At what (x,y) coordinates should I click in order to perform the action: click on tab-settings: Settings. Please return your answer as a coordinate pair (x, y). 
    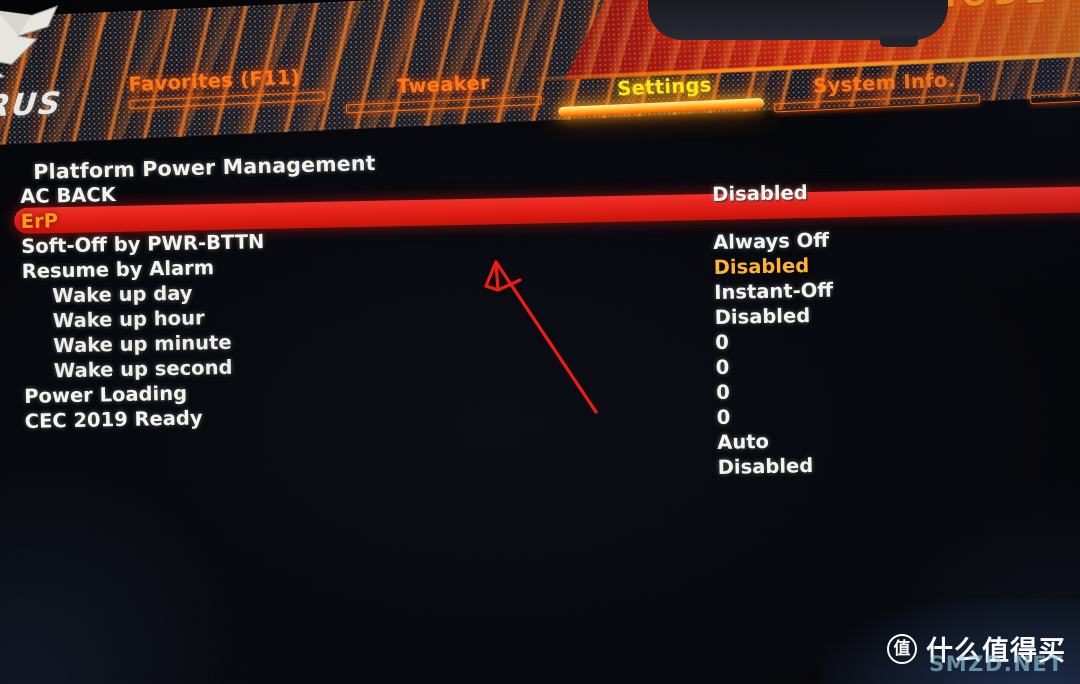
    Looking at the image, I should click on (661, 94).